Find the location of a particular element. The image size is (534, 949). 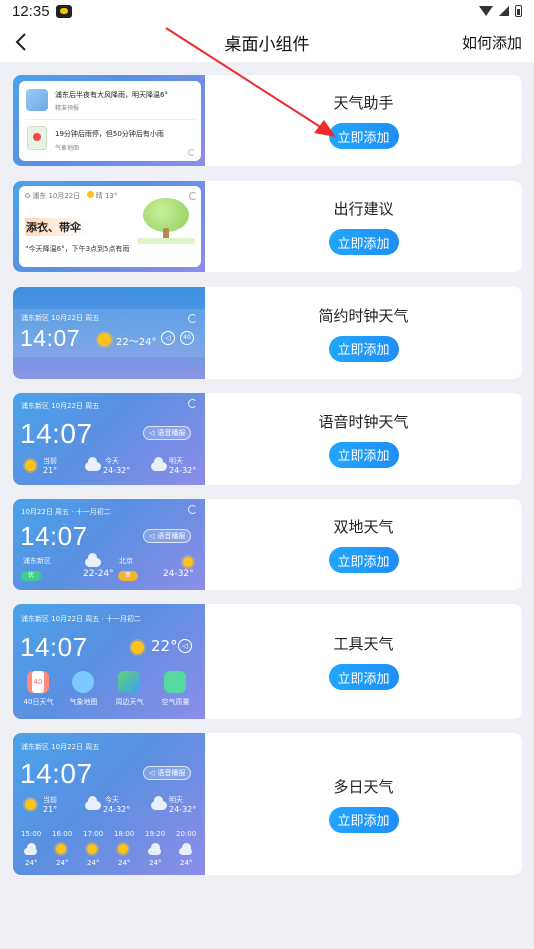

card-actions: 多日天气 立即添加 is located at coordinates (363, 804).